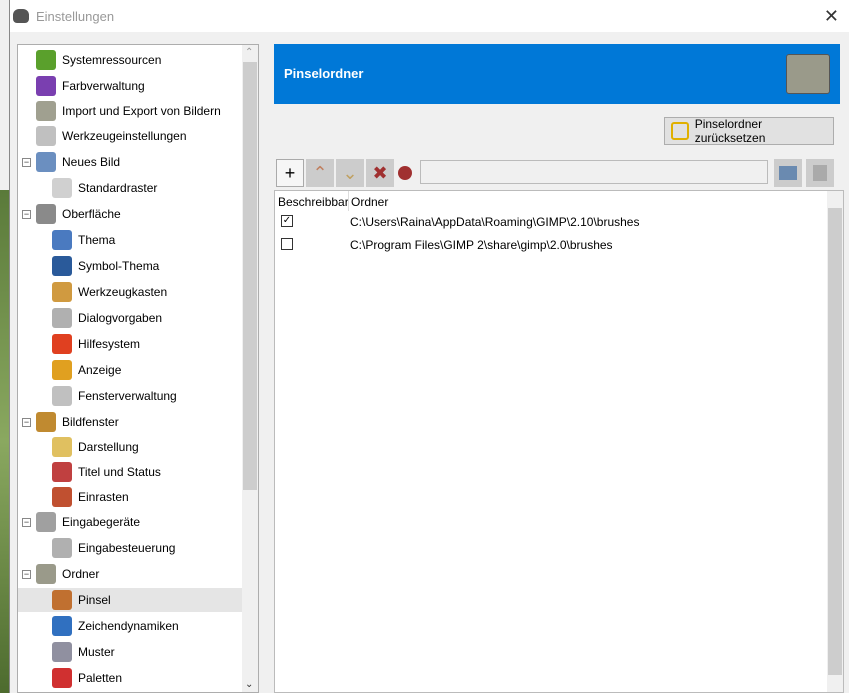  What do you see at coordinates (130, 136) in the screenshot?
I see `tree-item-werkzeugeinstellungen: Werkzeugeinstellungen` at bounding box center [130, 136].